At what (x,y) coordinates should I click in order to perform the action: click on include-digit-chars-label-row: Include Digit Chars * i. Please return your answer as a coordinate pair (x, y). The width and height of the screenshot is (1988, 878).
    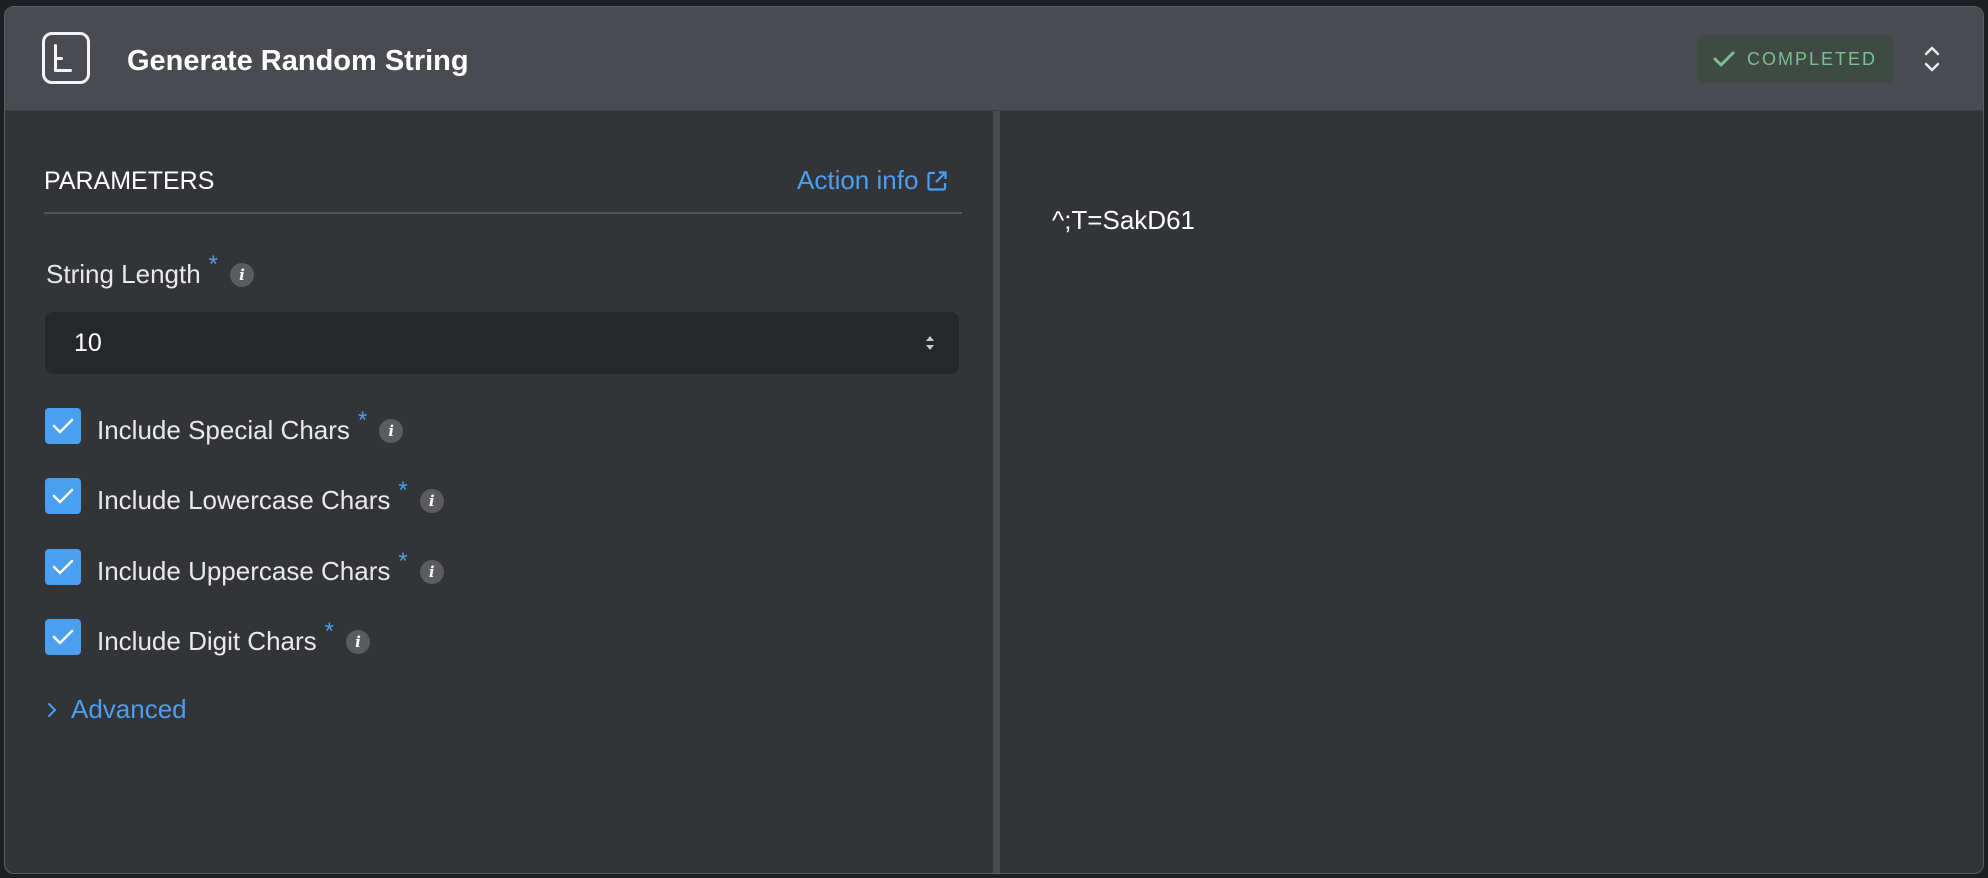
    Looking at the image, I should click on (233, 637).